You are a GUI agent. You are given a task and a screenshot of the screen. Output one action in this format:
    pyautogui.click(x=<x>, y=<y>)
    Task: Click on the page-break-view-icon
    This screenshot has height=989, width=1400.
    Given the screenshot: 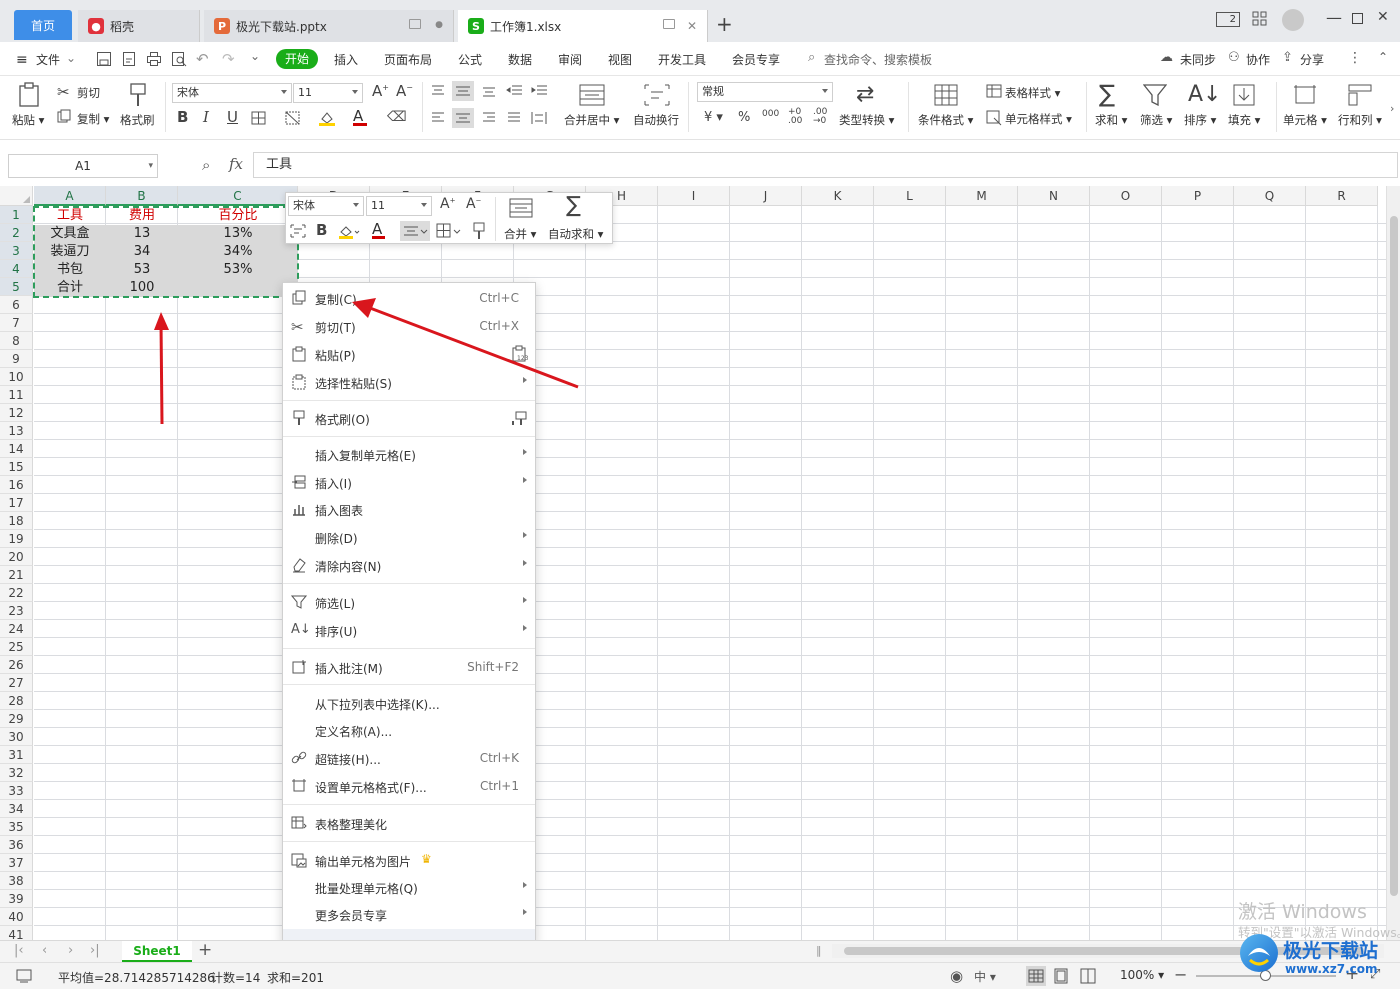 What is the action you would take?
    pyautogui.click(x=1088, y=976)
    